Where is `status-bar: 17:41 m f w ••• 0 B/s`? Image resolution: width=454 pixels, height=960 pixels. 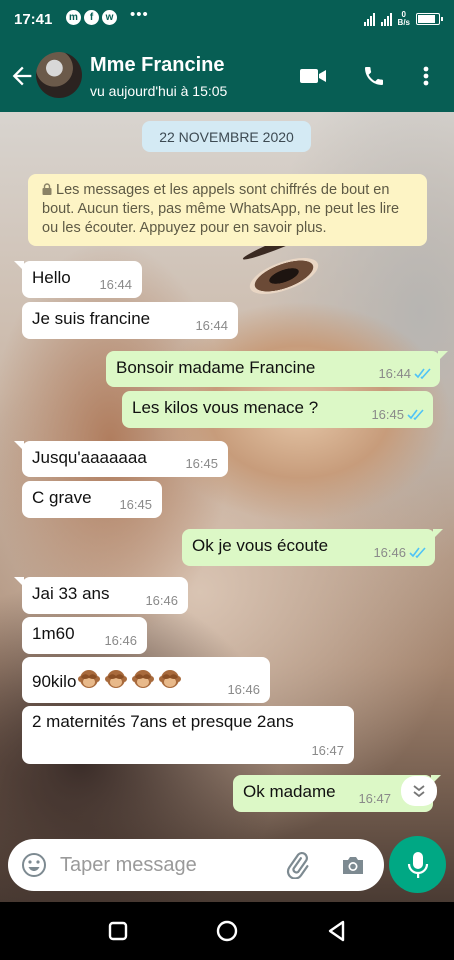
status-bar: 17:41 m f w ••• 0 B/s is located at coordinates (227, 20).